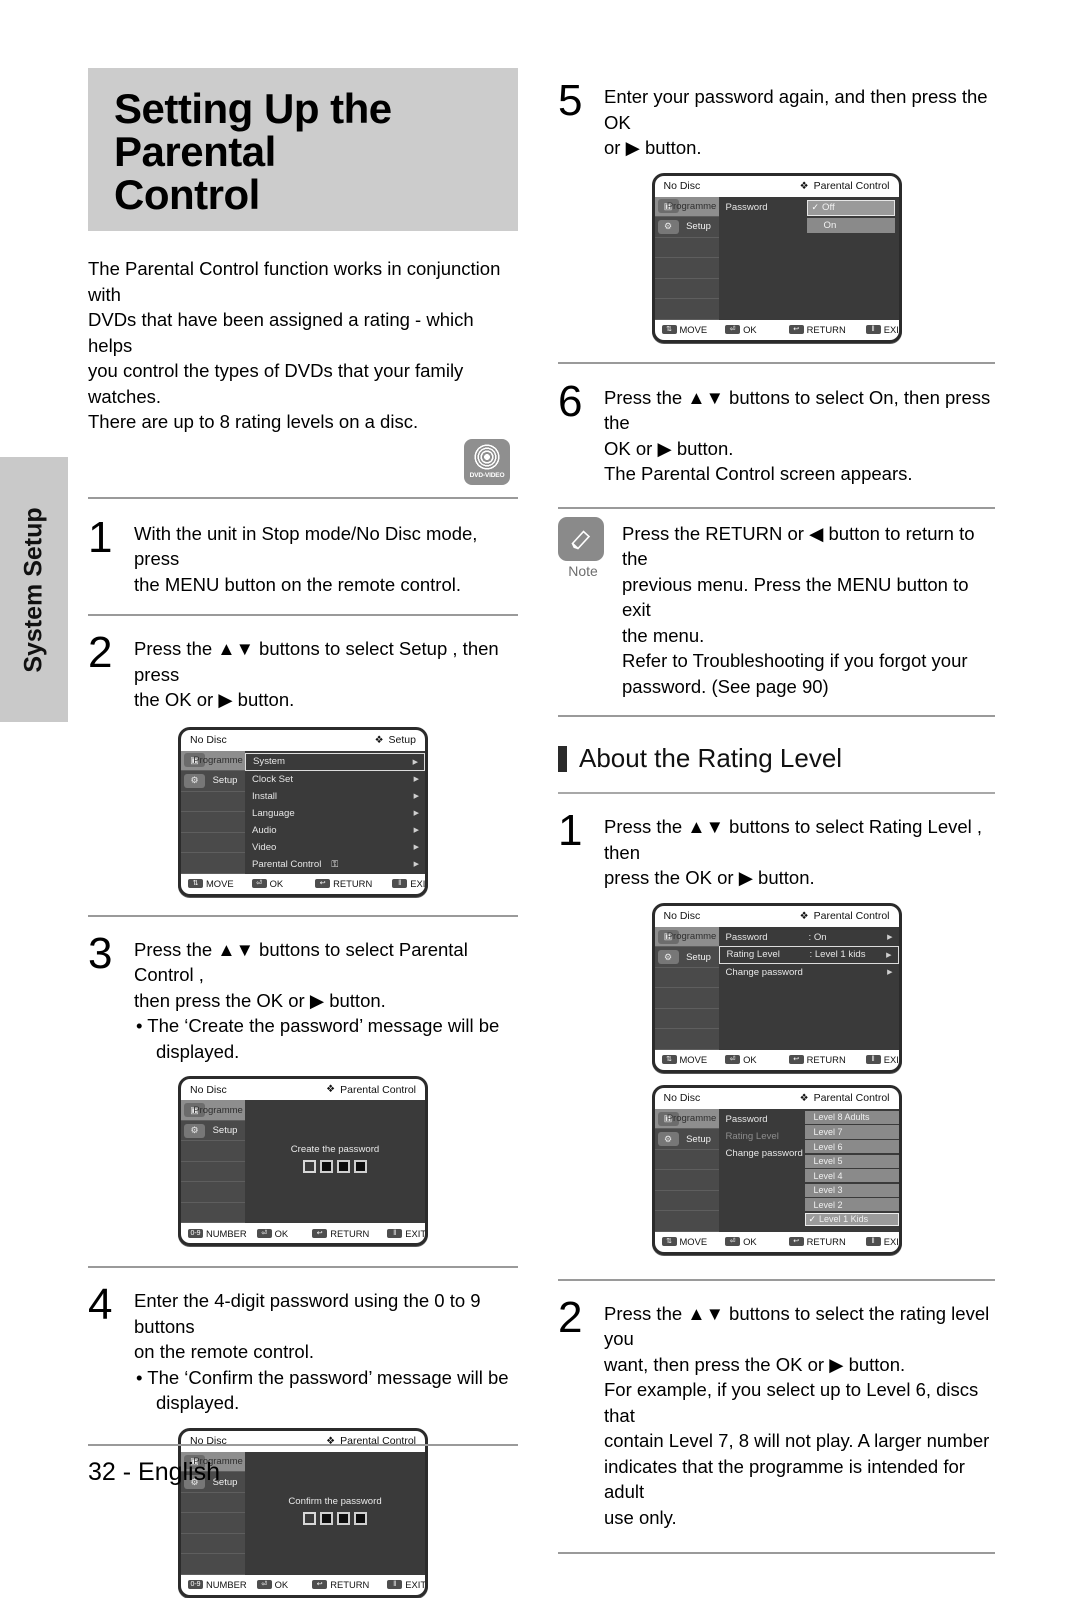 The width and height of the screenshot is (1080, 1598). Describe the element at coordinates (851, 1117) in the screenshot. I see `rating-option-level-8: Level 8 Adults` at that location.